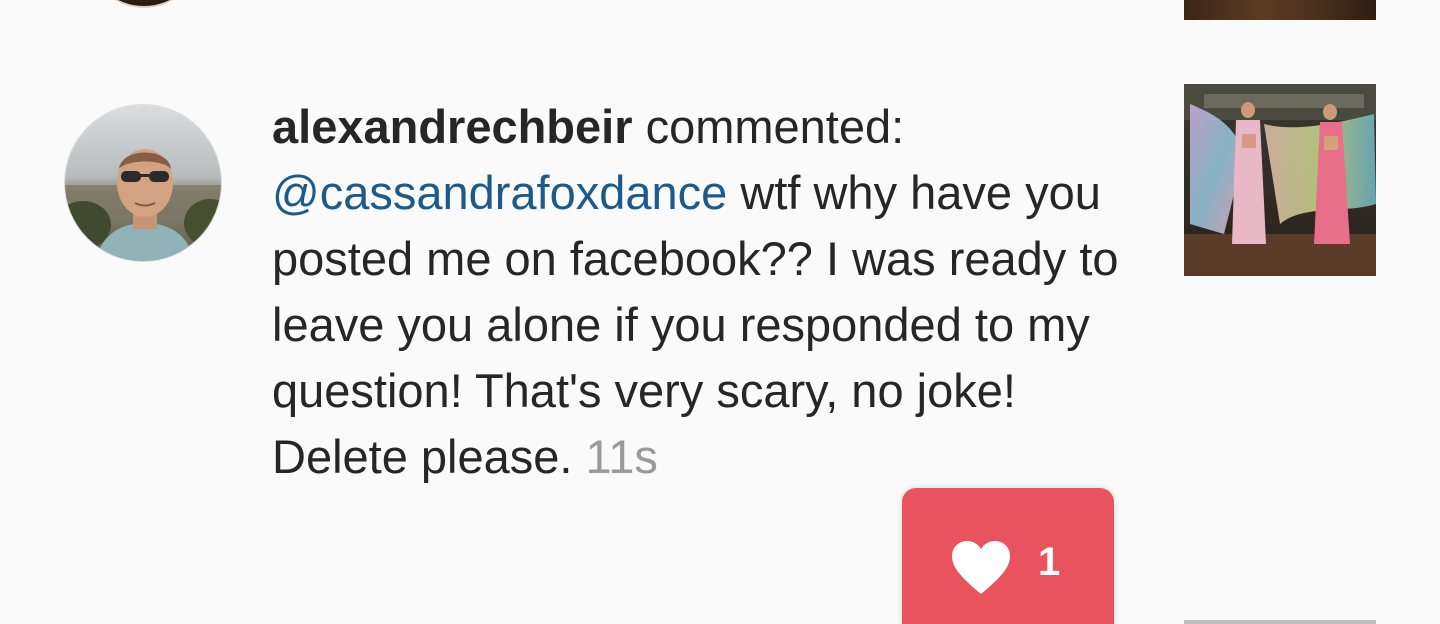 The width and height of the screenshot is (1440, 624). I want to click on heart-icon, so click(981, 567).